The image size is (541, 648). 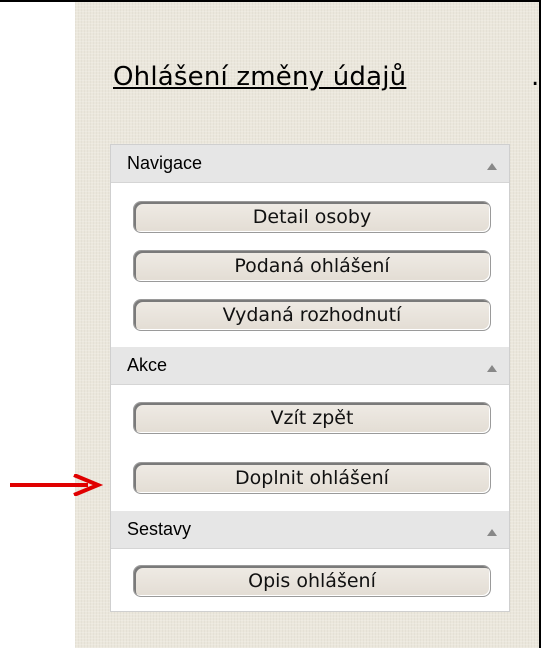 I want to click on page-title: Ohlášení změny údajů, so click(x=260, y=77).